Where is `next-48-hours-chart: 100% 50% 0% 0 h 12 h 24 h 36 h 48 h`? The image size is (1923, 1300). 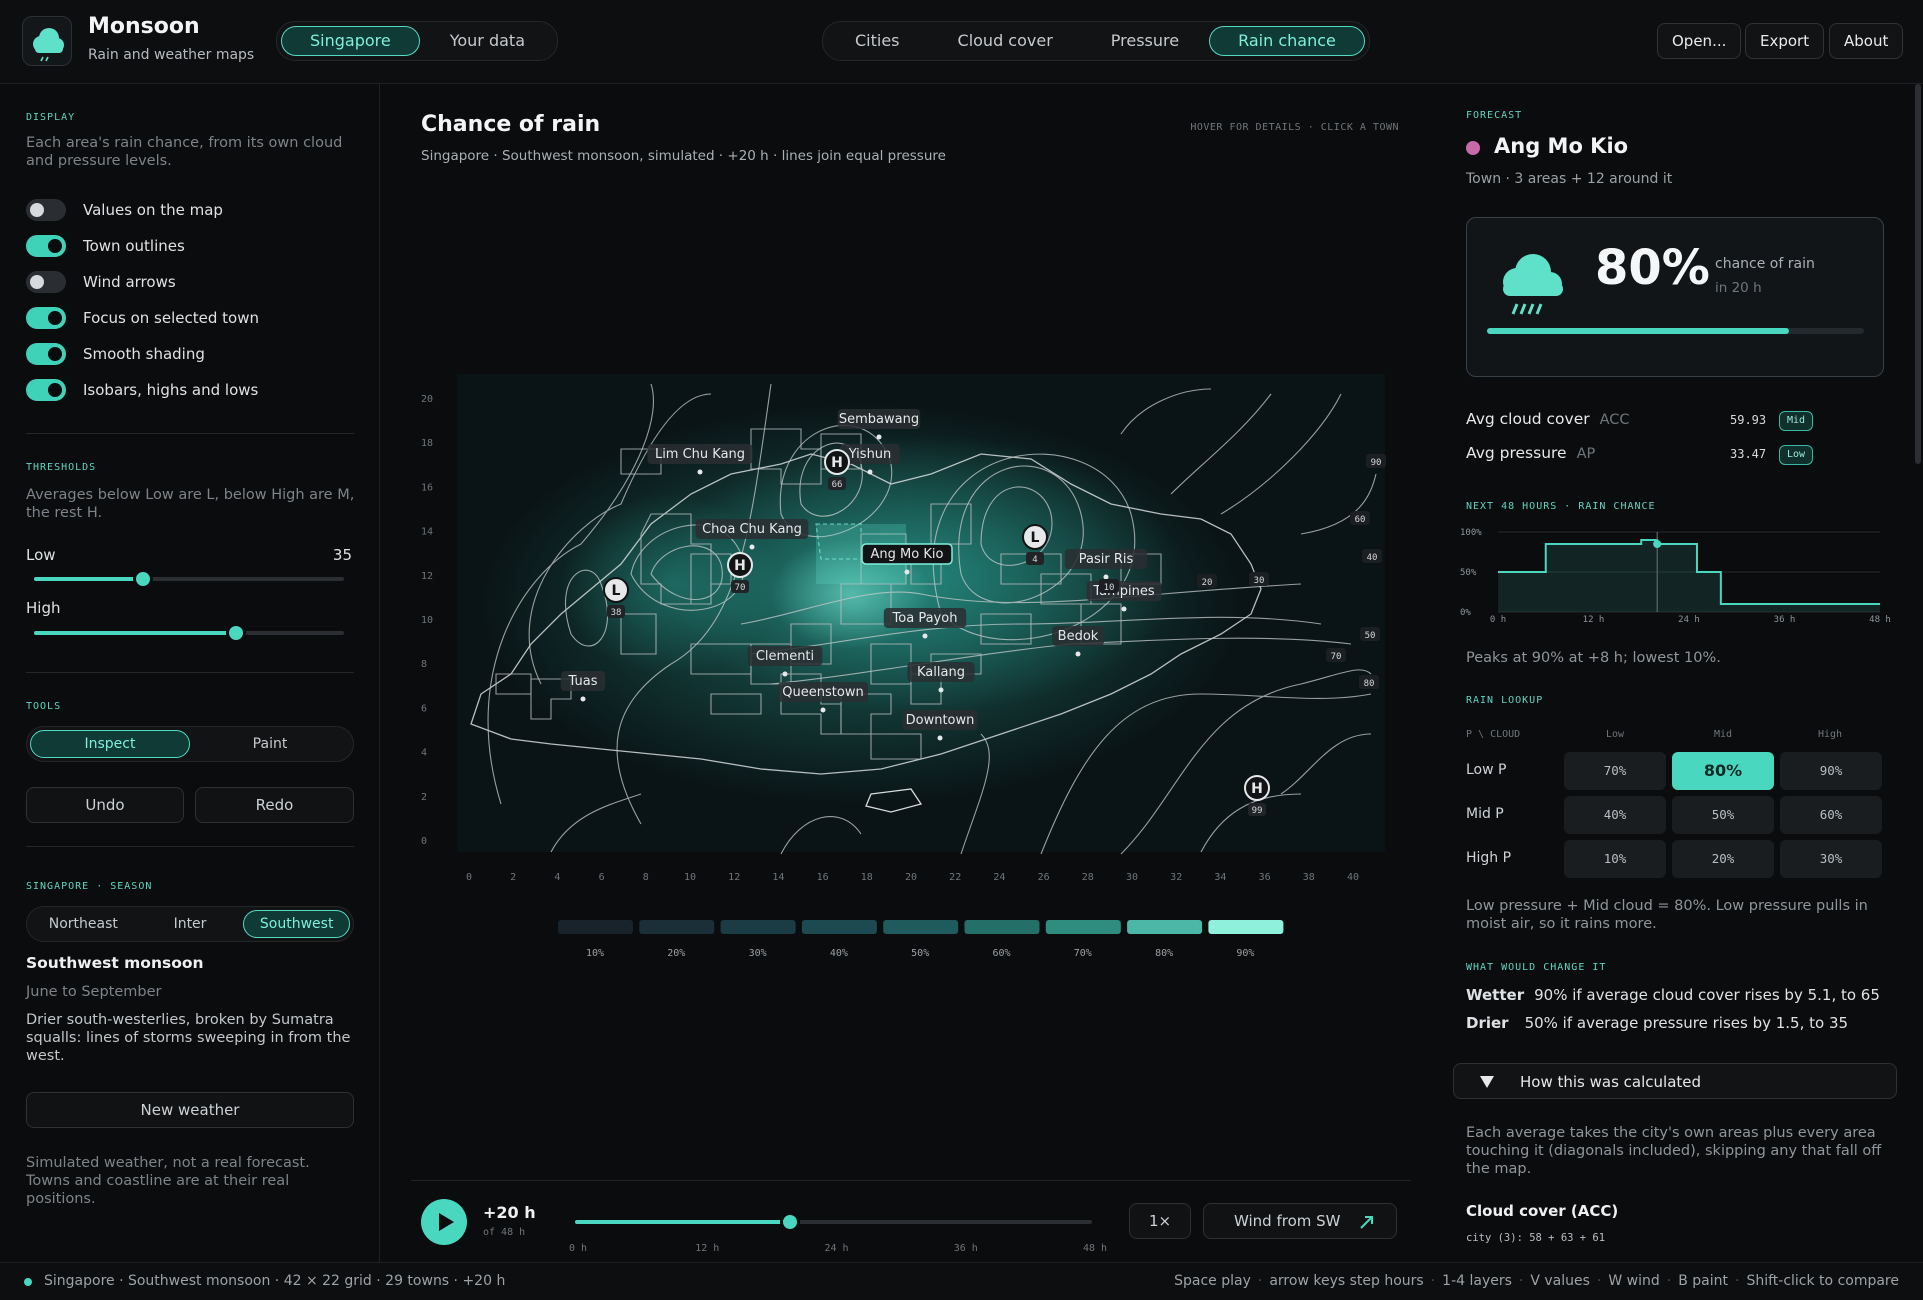 next-48-hours-chart: 100% 50% 0% 0 h 12 h 24 h 36 h 48 h is located at coordinates (1675, 572).